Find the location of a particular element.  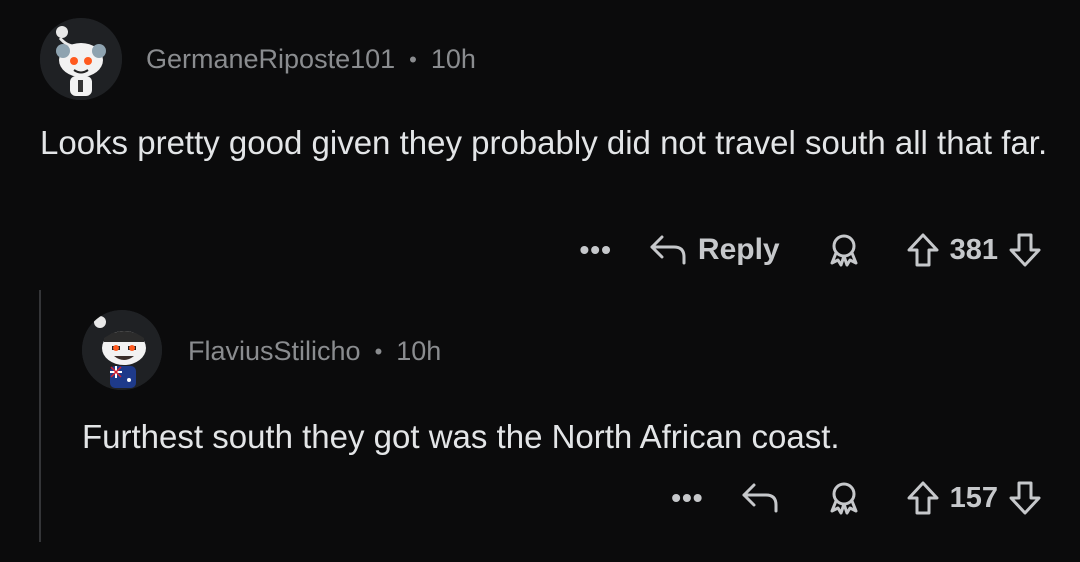

comment-meta: GermaneRiposte101 • 10h is located at coordinates (311, 59).